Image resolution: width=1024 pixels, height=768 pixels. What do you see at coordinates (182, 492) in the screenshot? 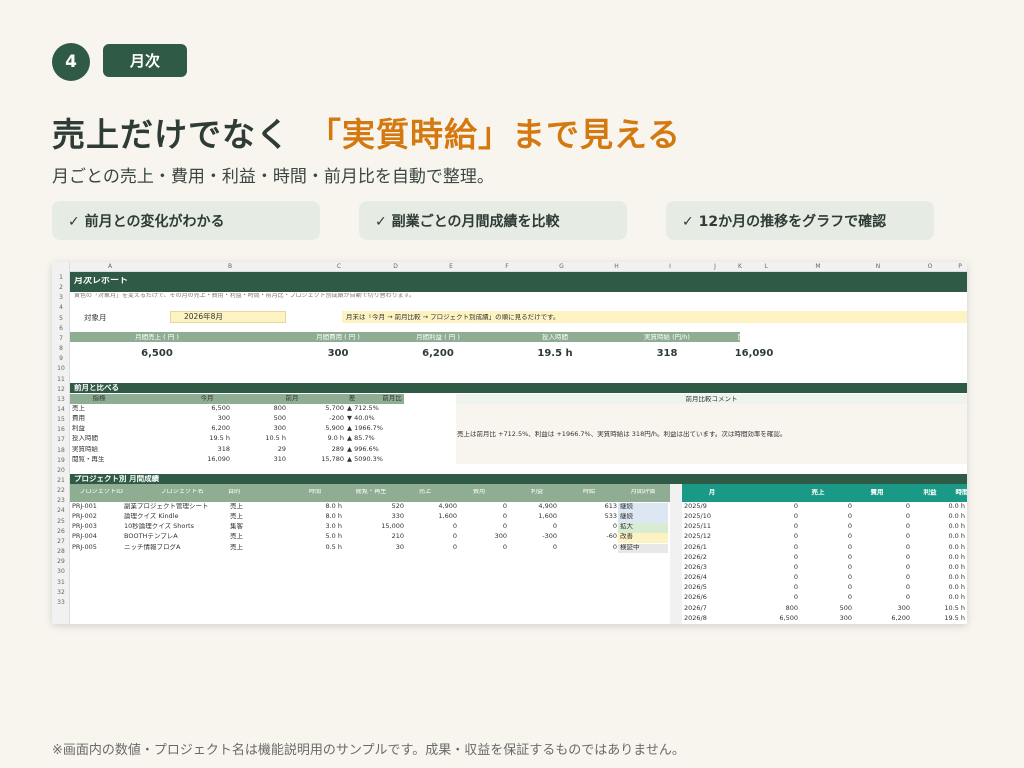
I see `project-header: プロジェクト名` at bounding box center [182, 492].